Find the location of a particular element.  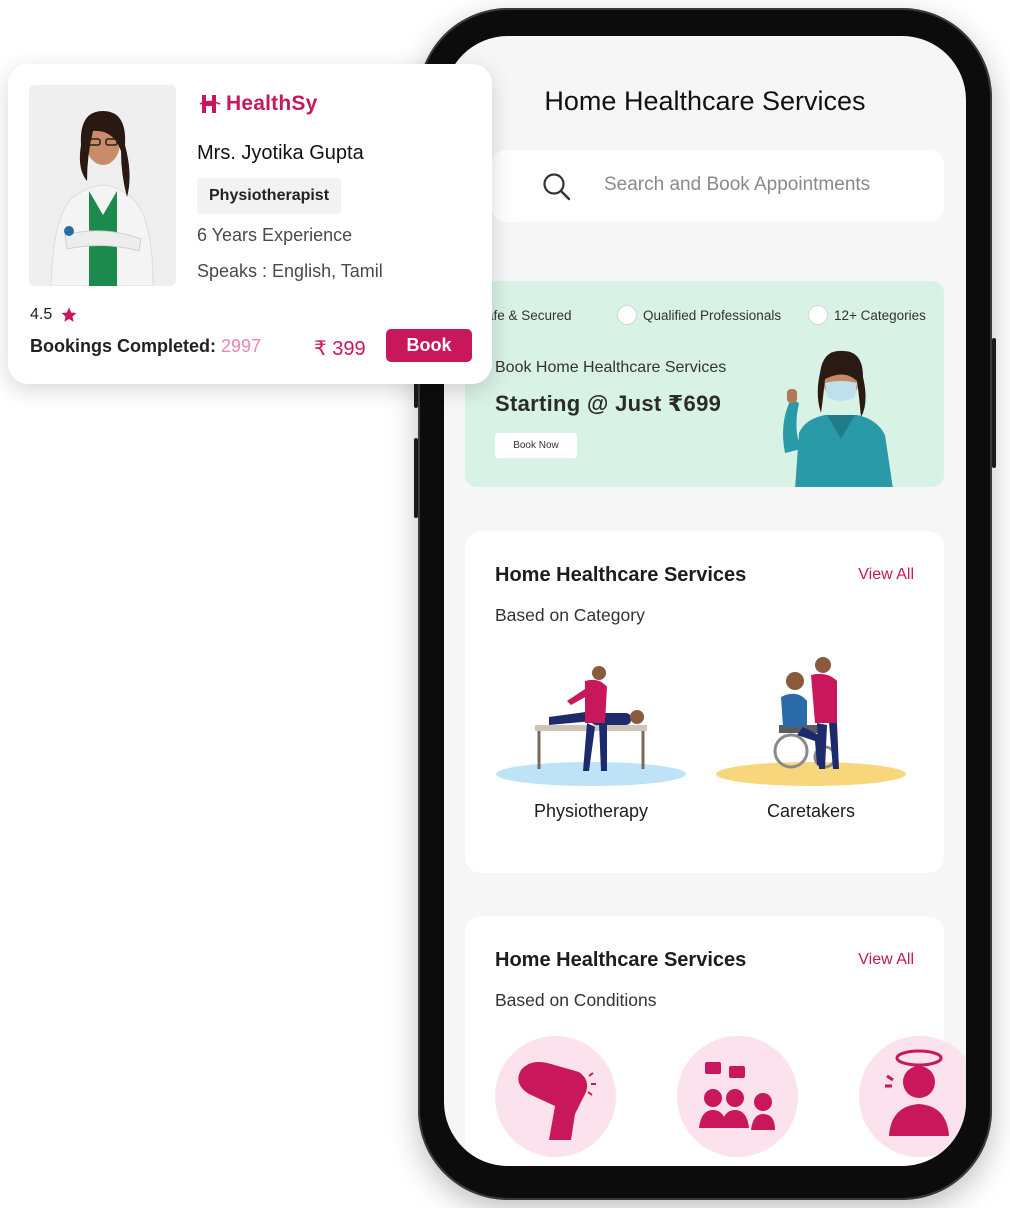

doctor-photo is located at coordinates (102, 185).